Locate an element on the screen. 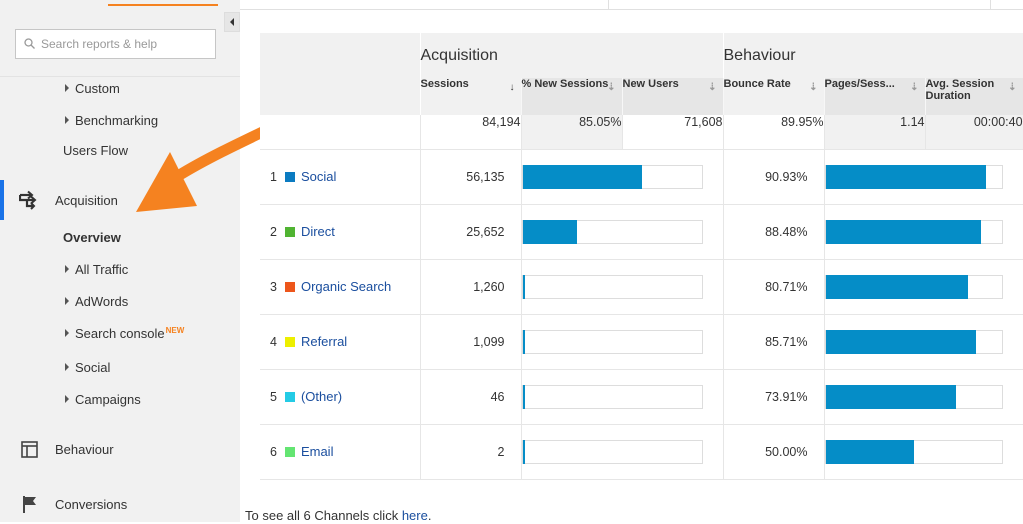 The height and width of the screenshot is (524, 1023). channel-cell: 6 Email is located at coordinates (340, 452).